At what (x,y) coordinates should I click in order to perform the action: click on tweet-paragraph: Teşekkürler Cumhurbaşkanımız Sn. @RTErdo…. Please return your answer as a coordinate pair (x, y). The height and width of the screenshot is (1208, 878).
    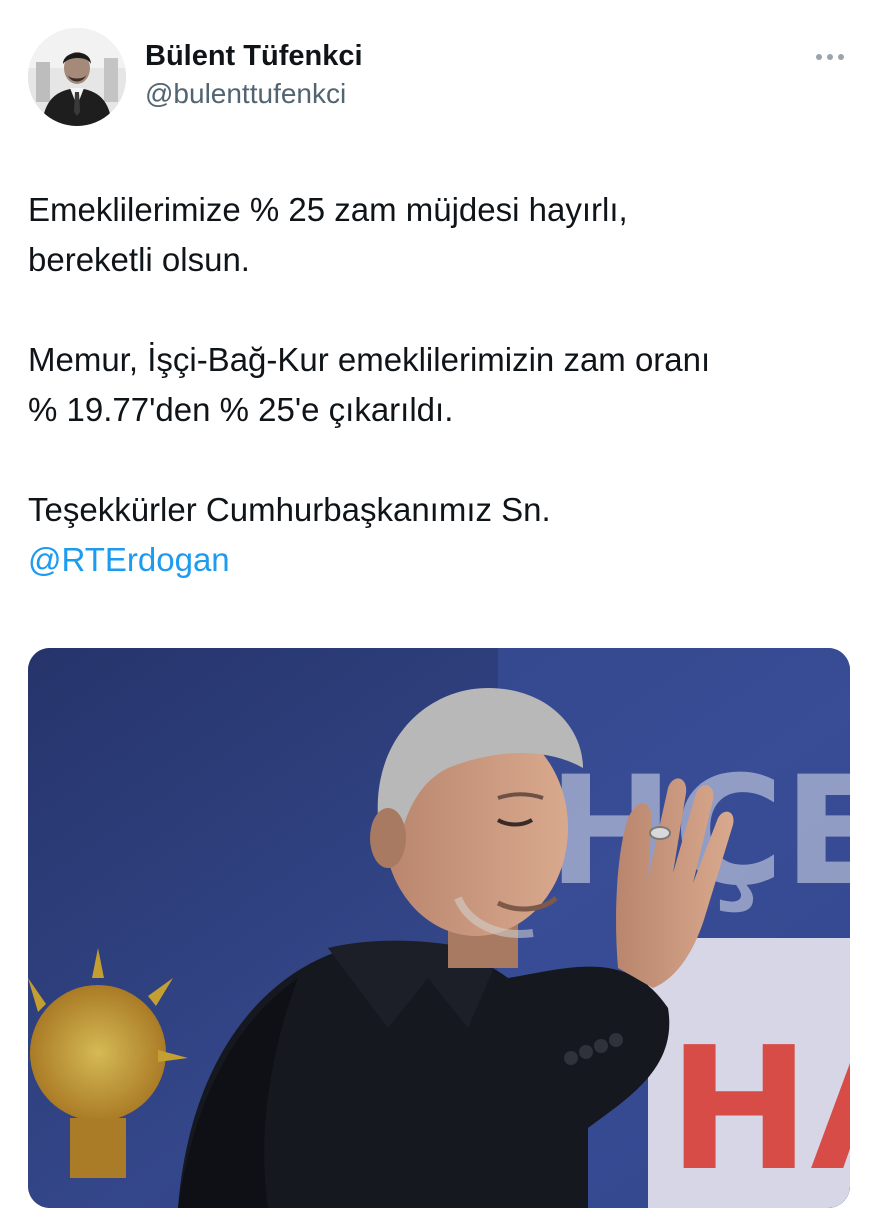
    Looking at the image, I should click on (439, 535).